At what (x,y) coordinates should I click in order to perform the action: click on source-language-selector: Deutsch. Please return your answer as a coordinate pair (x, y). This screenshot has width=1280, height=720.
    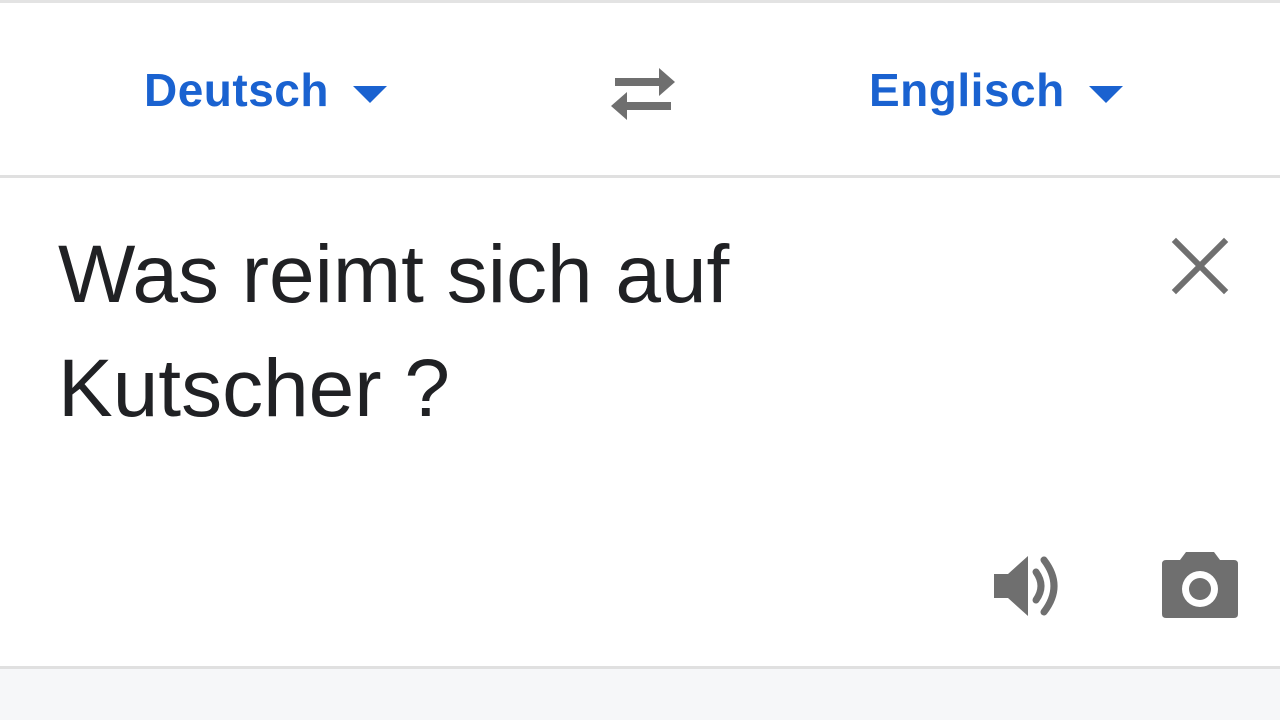
    Looking at the image, I should click on (265, 90).